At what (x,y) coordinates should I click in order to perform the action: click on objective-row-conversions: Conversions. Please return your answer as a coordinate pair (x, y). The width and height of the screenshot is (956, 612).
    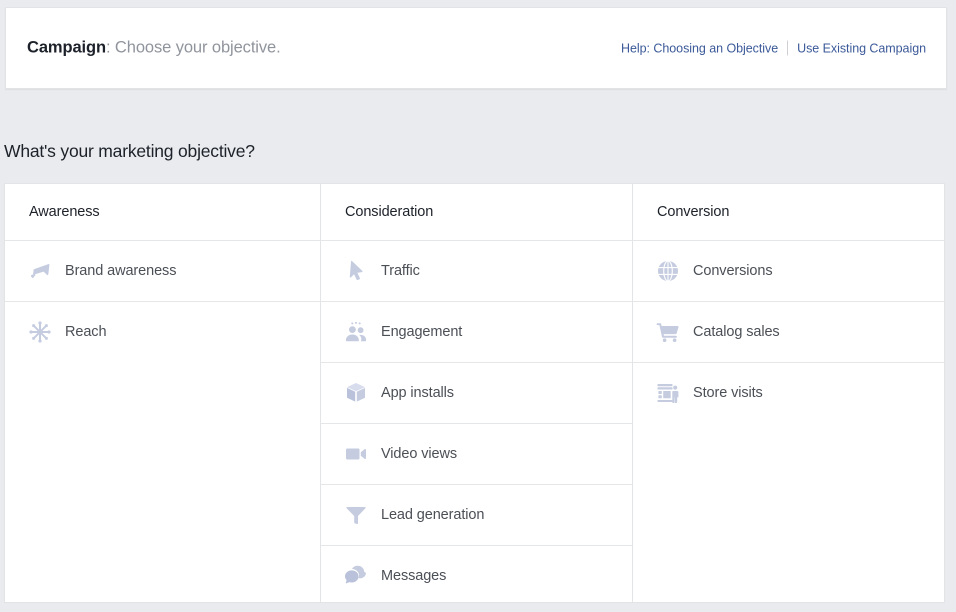
    Looking at the image, I should click on (788, 270).